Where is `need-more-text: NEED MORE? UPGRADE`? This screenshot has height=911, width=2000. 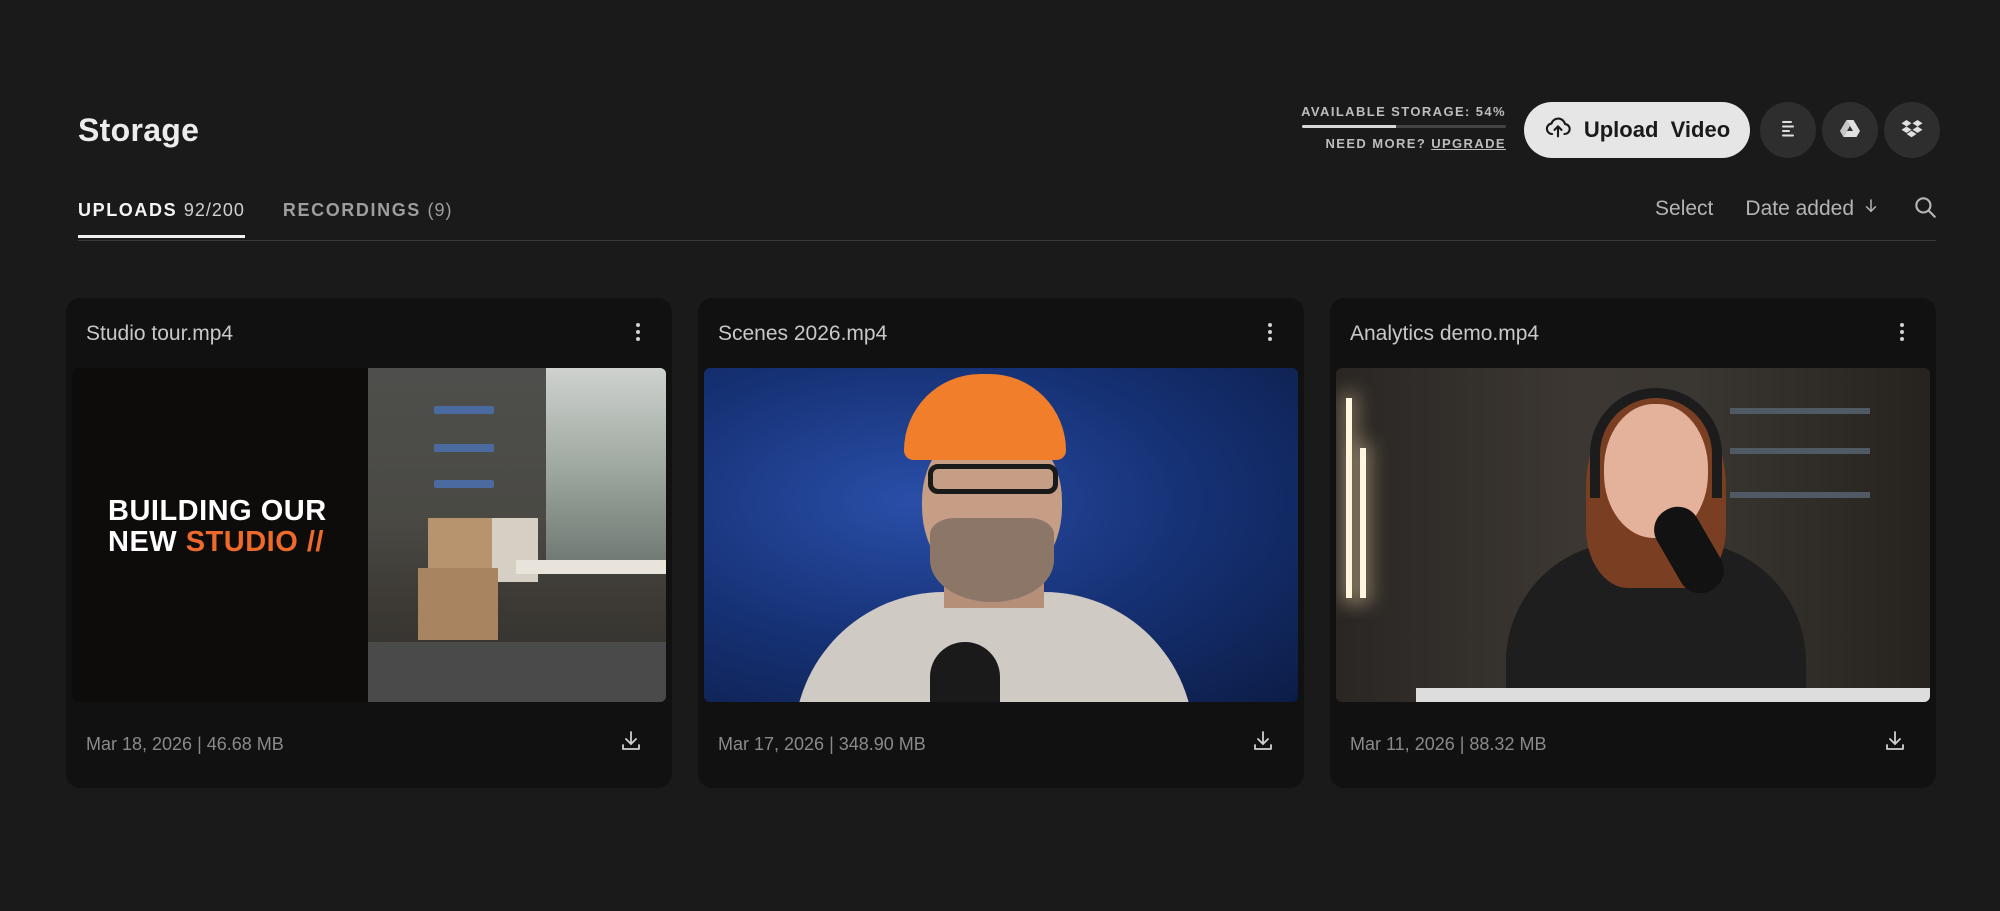
need-more-text: NEED MORE? UPGRADE is located at coordinates (1401, 143).